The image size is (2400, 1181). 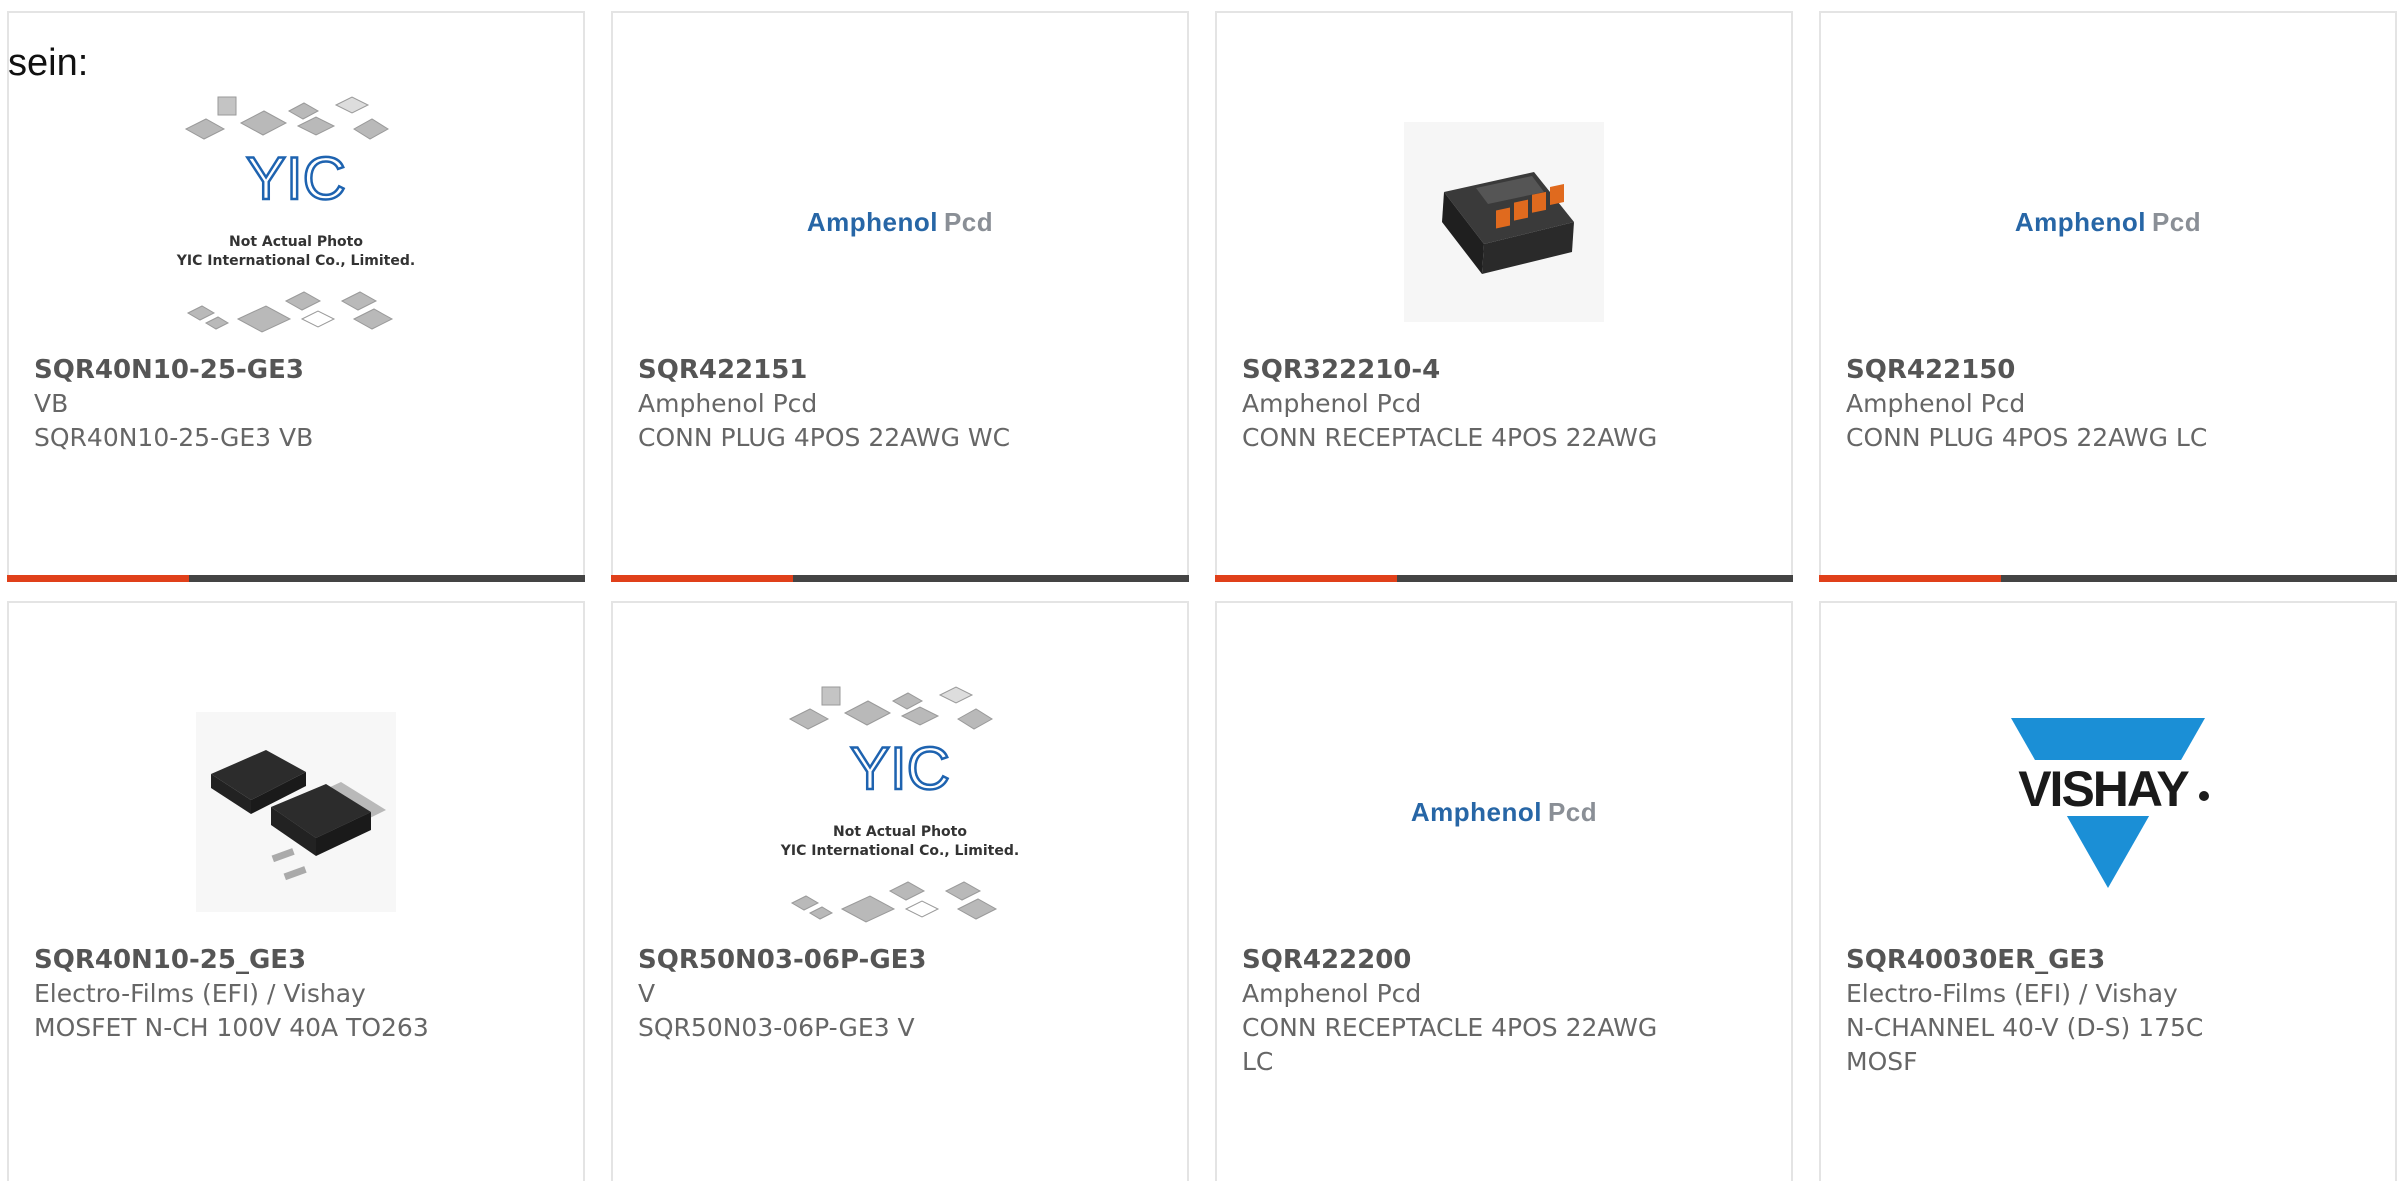 I want to click on vishay-logo-icon: VISHAY, so click(x=2108, y=803).